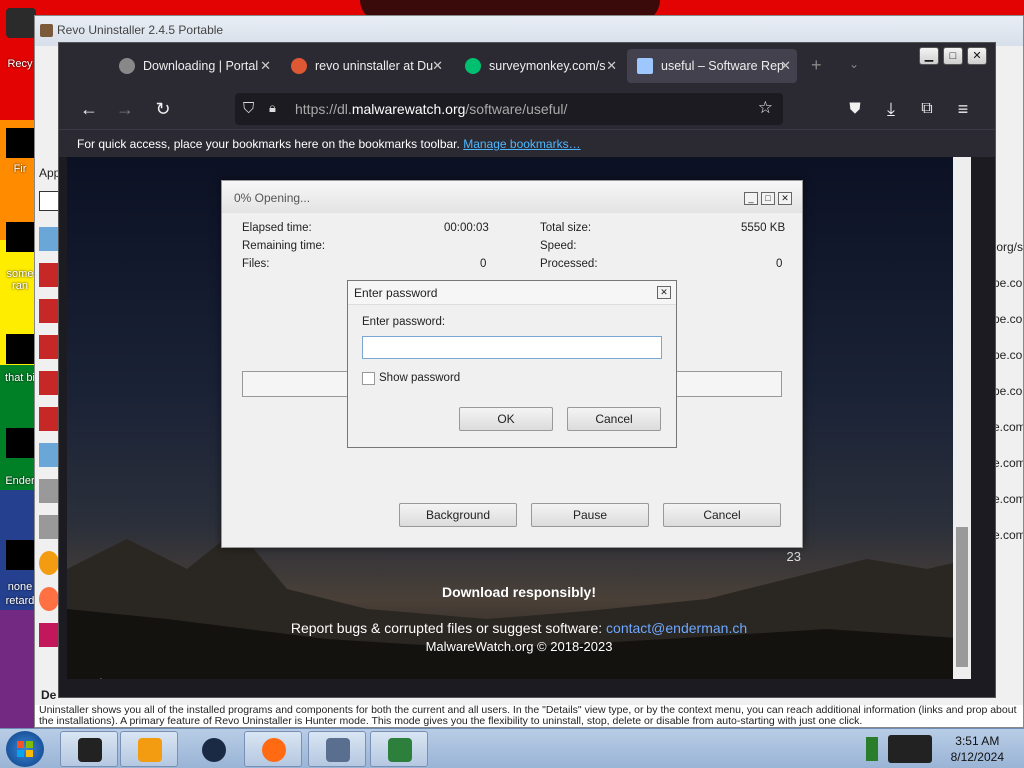 This screenshot has width=1024, height=768. Describe the element at coordinates (977, 741) in the screenshot. I see `clock-time: 3:51 AM` at that location.